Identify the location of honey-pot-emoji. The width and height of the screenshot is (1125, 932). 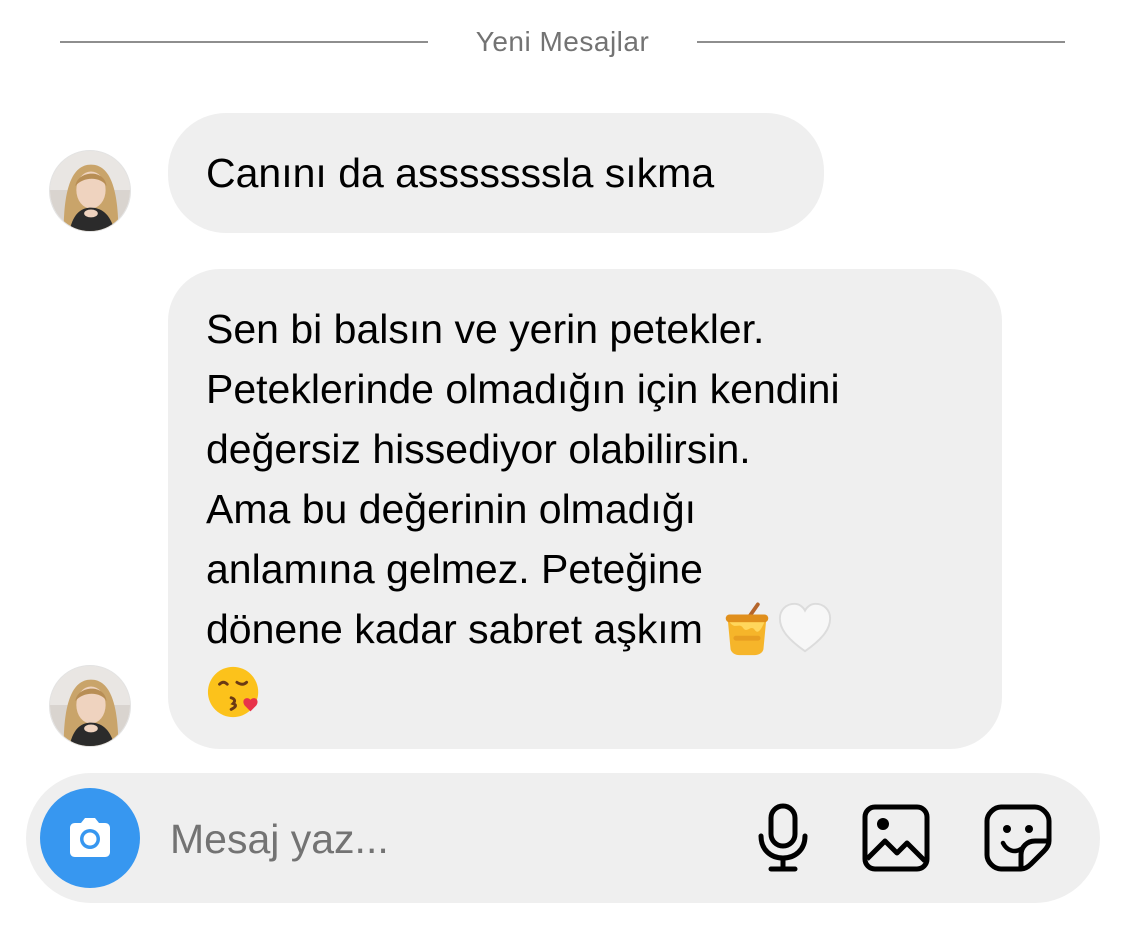
(747, 629).